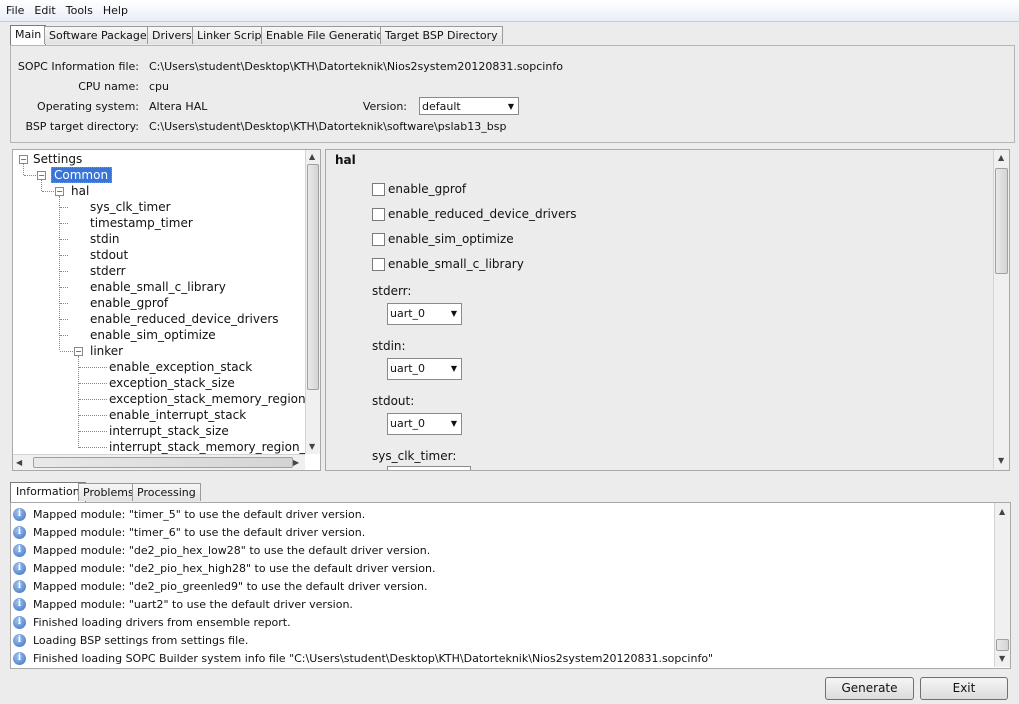  What do you see at coordinates (114, 8) in the screenshot?
I see `menu-help: Help` at bounding box center [114, 8].